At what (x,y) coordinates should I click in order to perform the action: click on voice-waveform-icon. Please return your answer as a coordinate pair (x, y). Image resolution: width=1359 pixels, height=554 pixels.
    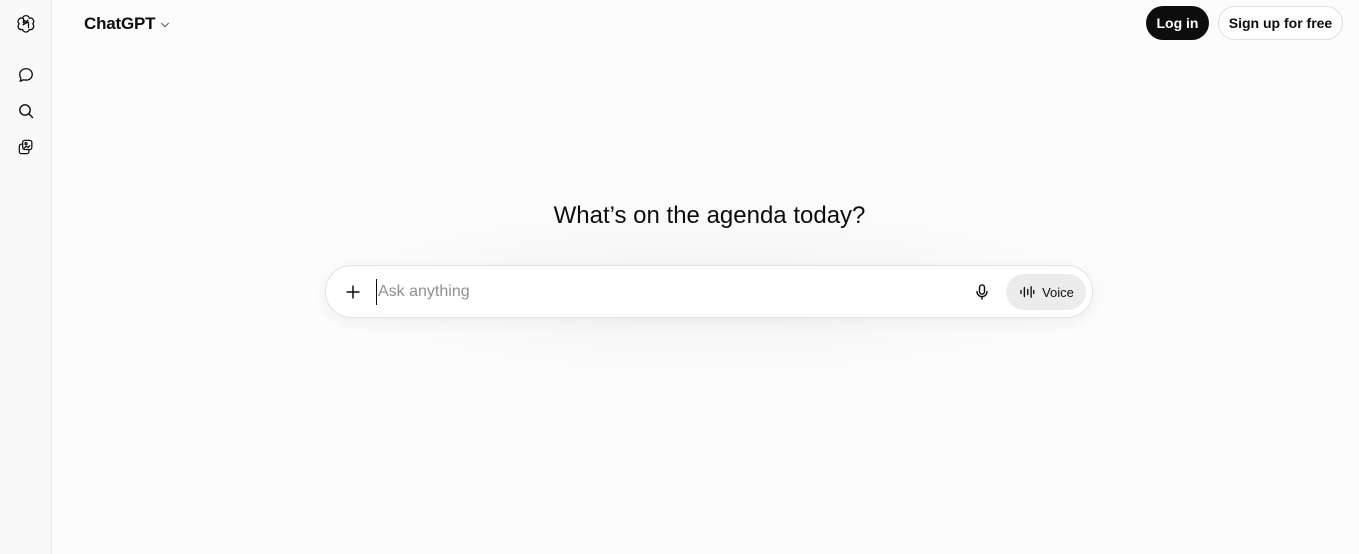
    Looking at the image, I should click on (1027, 292).